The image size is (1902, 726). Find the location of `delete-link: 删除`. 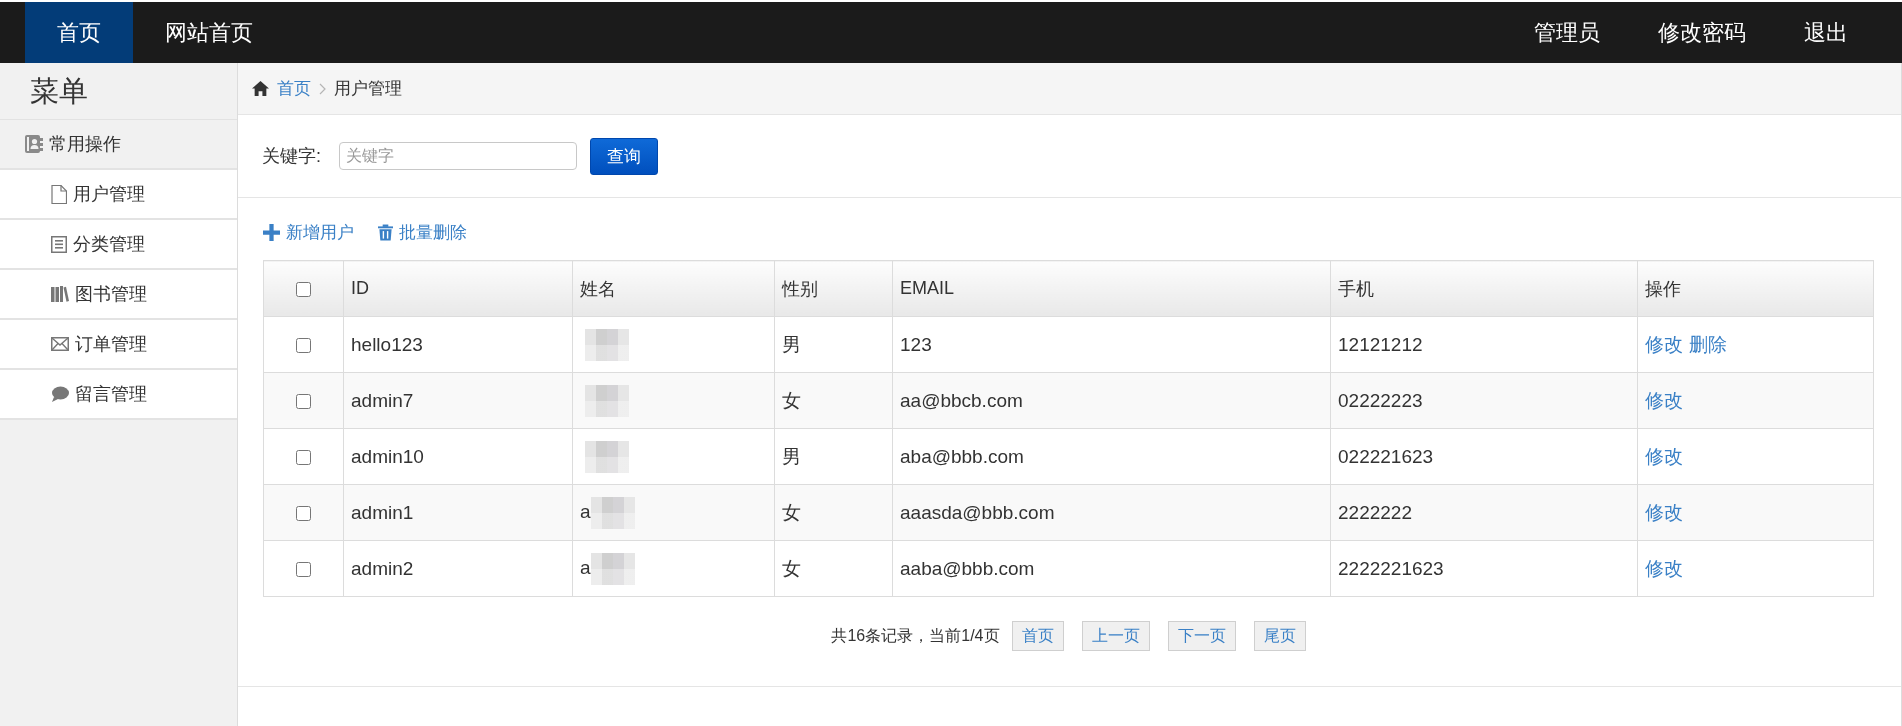

delete-link: 删除 is located at coordinates (1708, 344).